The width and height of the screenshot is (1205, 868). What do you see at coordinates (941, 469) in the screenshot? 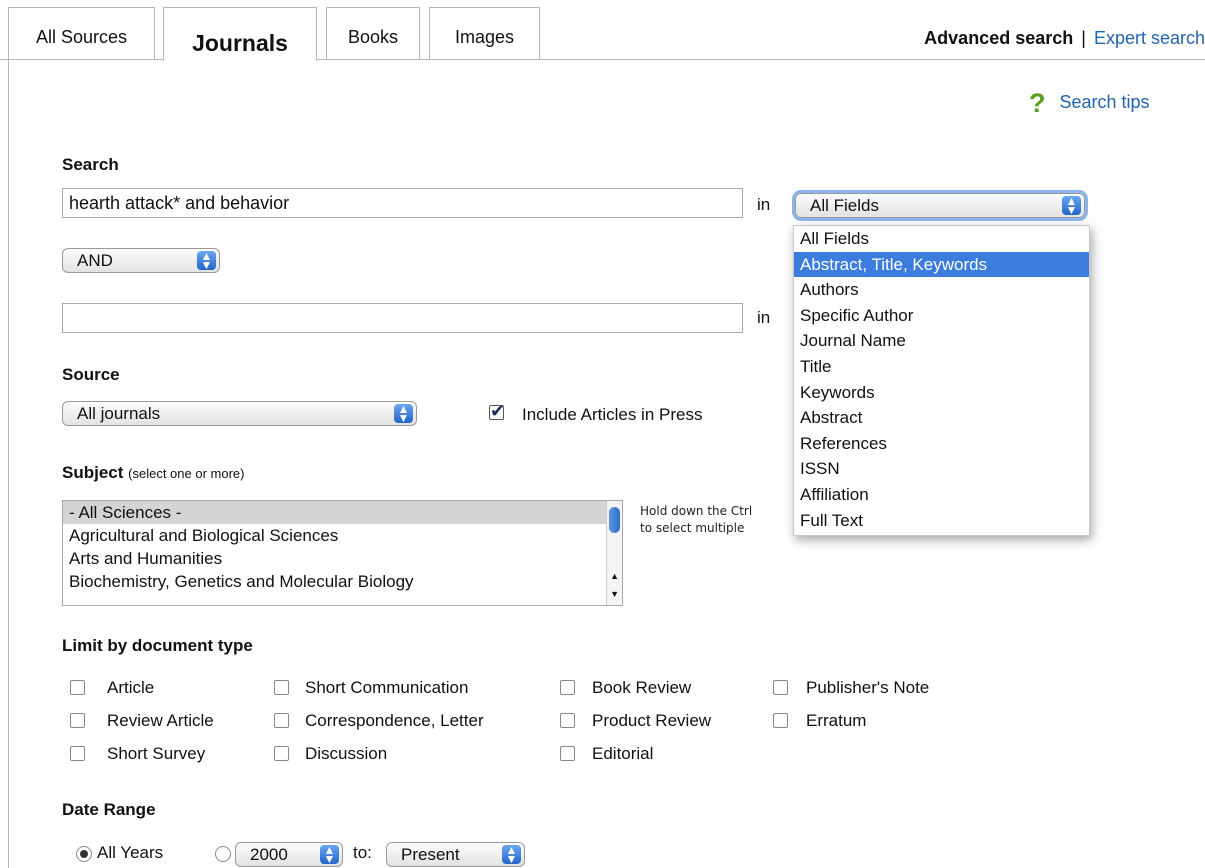
I see `dropdown-option: ISSN` at bounding box center [941, 469].